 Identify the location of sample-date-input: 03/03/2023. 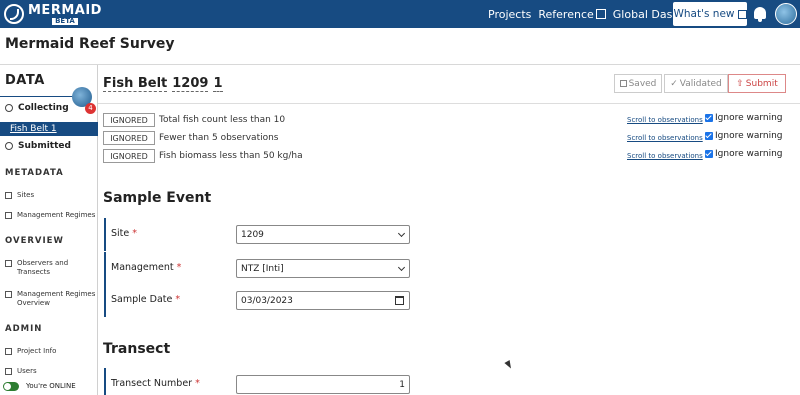
(323, 300).